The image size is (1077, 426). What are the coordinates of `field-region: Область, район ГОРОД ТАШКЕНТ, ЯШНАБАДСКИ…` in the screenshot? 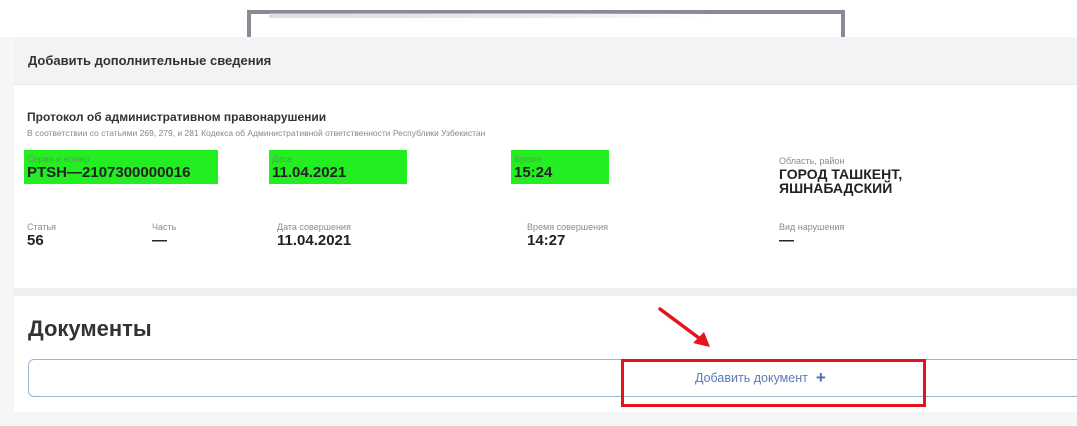 It's located at (840, 175).